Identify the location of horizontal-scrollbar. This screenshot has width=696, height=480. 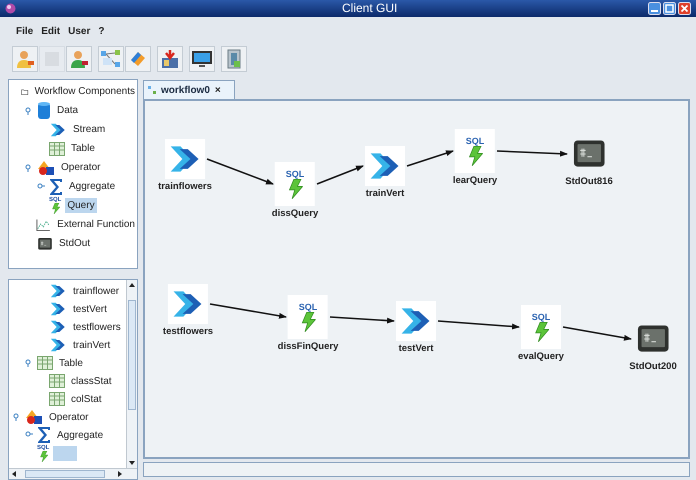
(73, 473).